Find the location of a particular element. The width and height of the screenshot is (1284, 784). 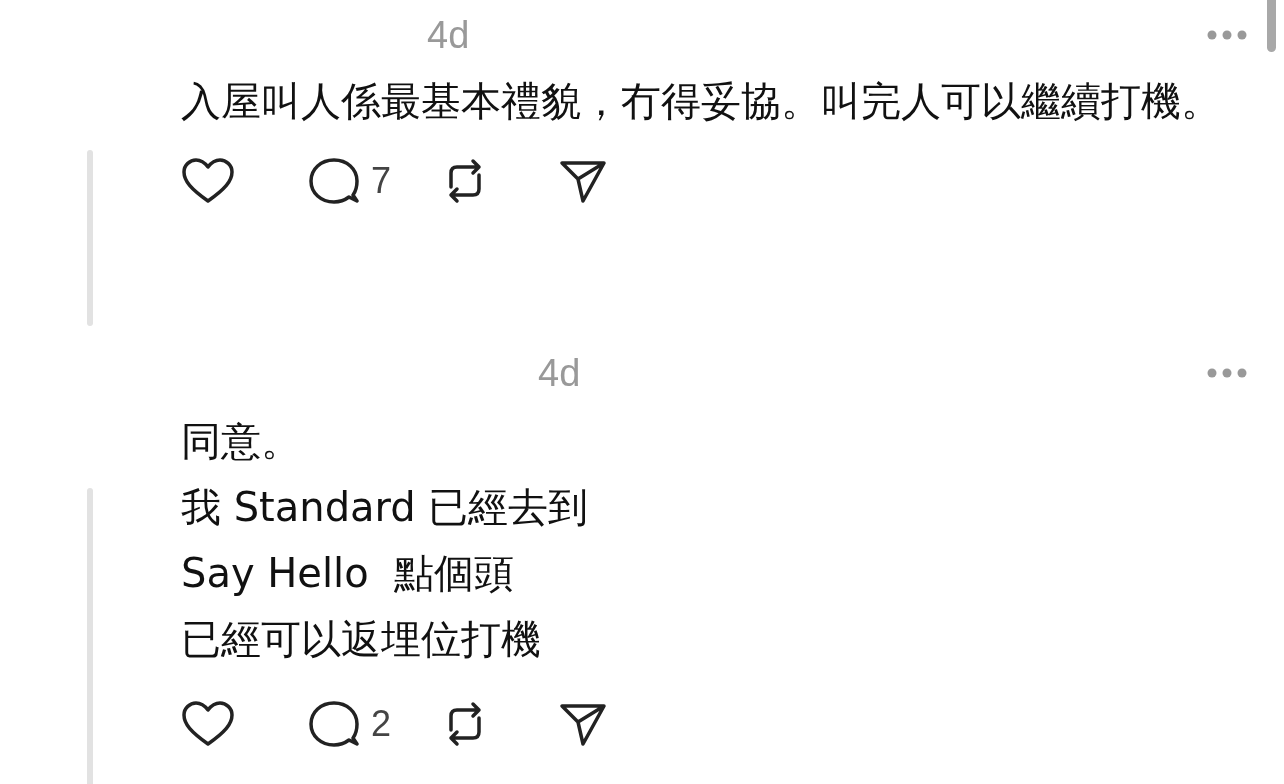

post-text: 入屋叫人係最基本禮貌，冇得妥協。叫完人可以繼續打機。 is located at coordinates (701, 101).